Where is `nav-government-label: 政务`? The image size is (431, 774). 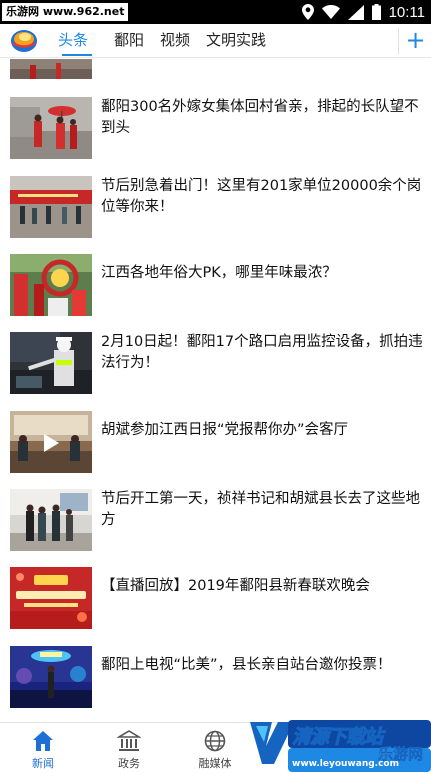
nav-government-label: 政务 is located at coordinates (129, 763).